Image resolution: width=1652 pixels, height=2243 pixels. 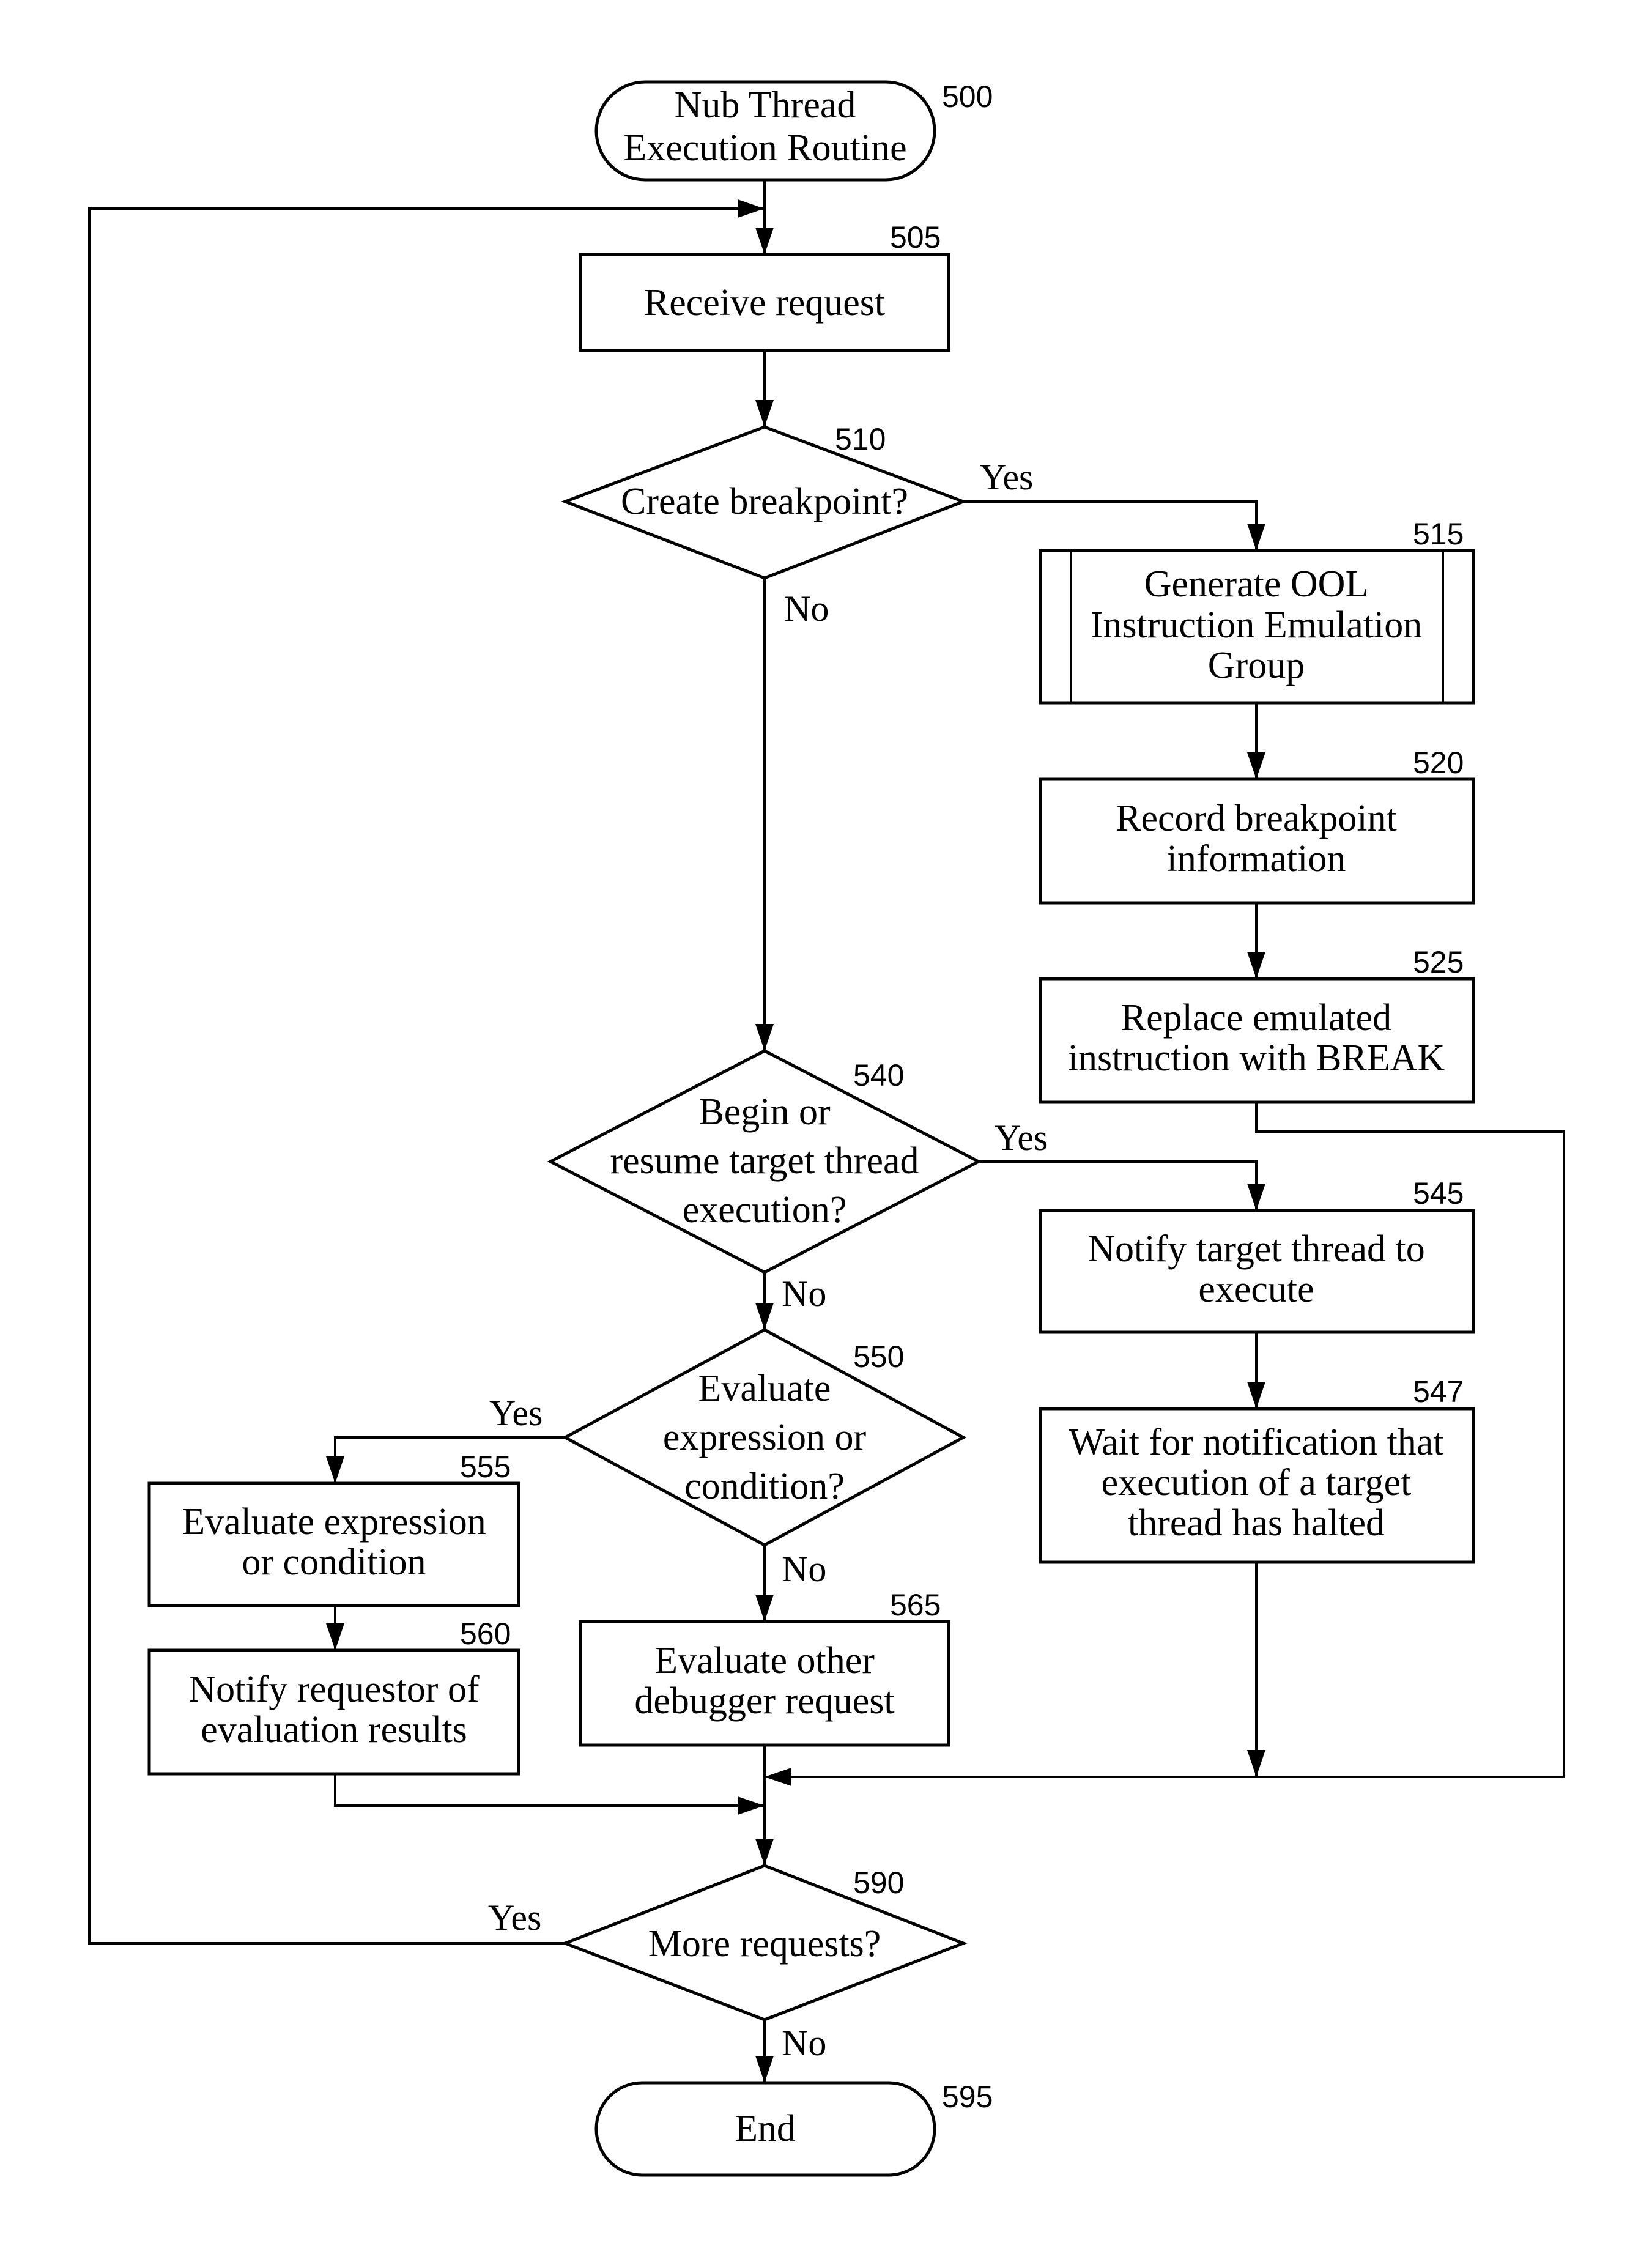 What do you see at coordinates (334, 1689) in the screenshot?
I see `node-560-line-1: Notify requestor of` at bounding box center [334, 1689].